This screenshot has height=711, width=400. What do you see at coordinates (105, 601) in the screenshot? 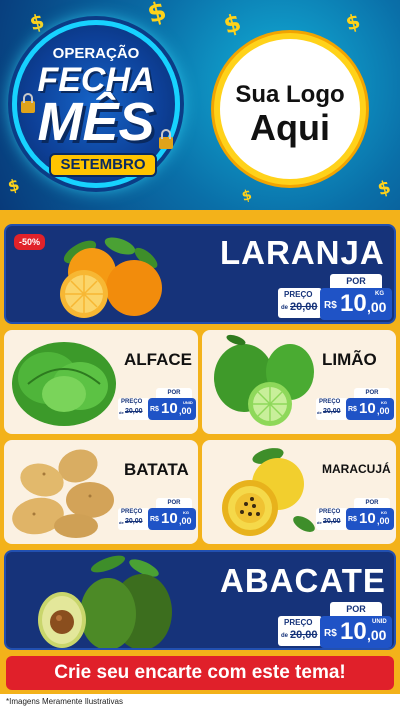
I see `avocado-icon` at bounding box center [105, 601].